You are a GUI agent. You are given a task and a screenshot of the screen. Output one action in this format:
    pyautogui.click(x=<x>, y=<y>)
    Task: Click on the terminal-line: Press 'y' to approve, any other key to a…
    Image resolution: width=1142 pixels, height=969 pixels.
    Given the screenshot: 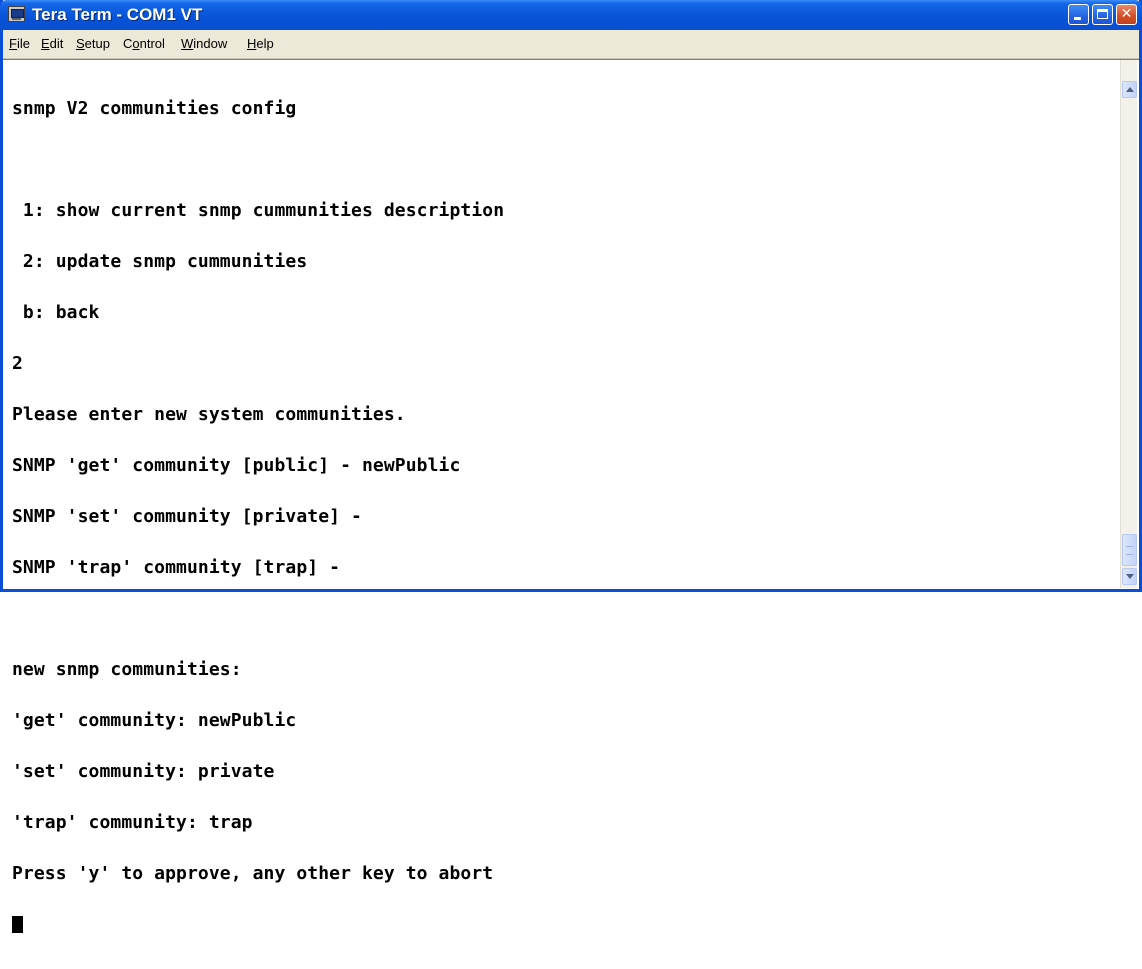 What is the action you would take?
    pyautogui.click(x=253, y=873)
    